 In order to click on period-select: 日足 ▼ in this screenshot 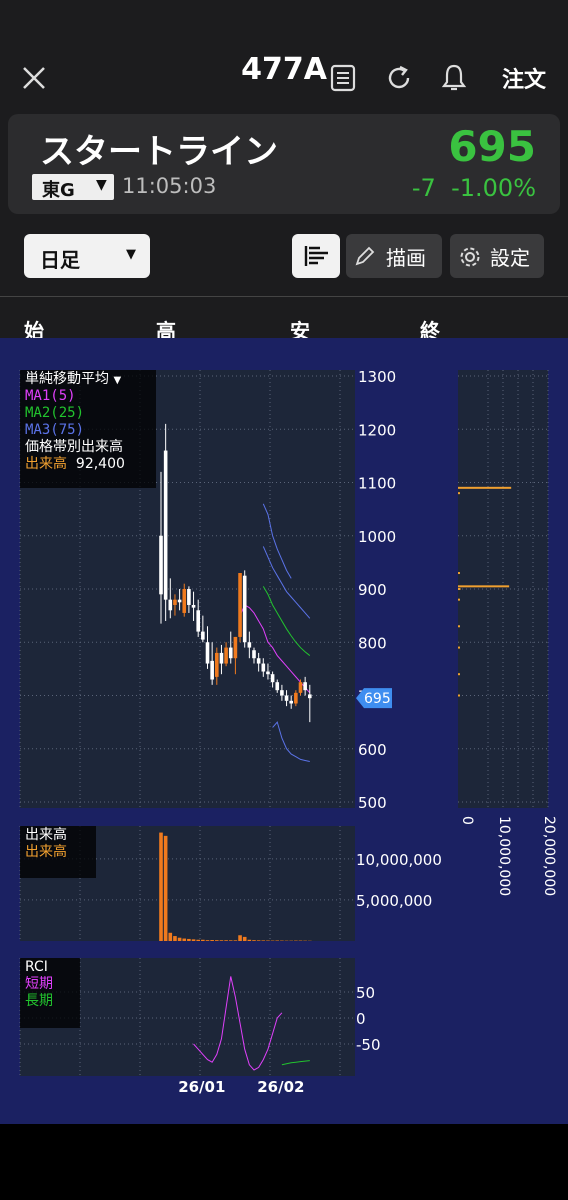, I will do `click(87, 256)`.